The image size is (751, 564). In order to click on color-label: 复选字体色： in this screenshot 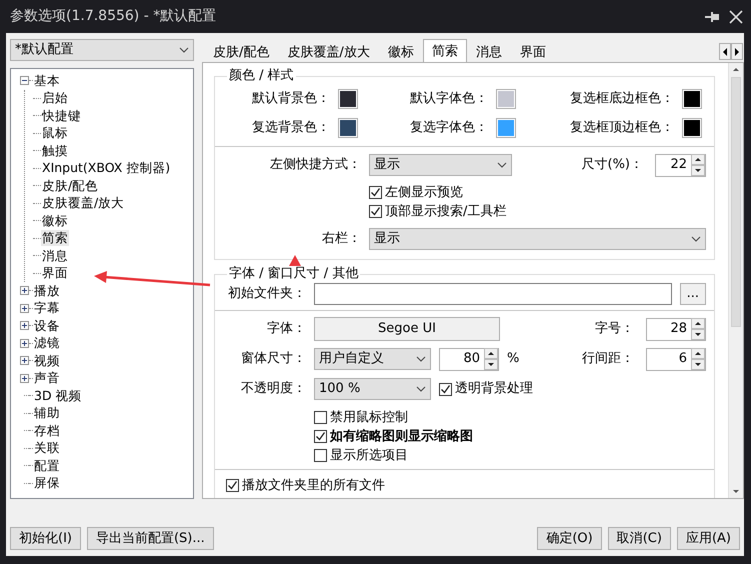, I will do `click(448, 127)`.